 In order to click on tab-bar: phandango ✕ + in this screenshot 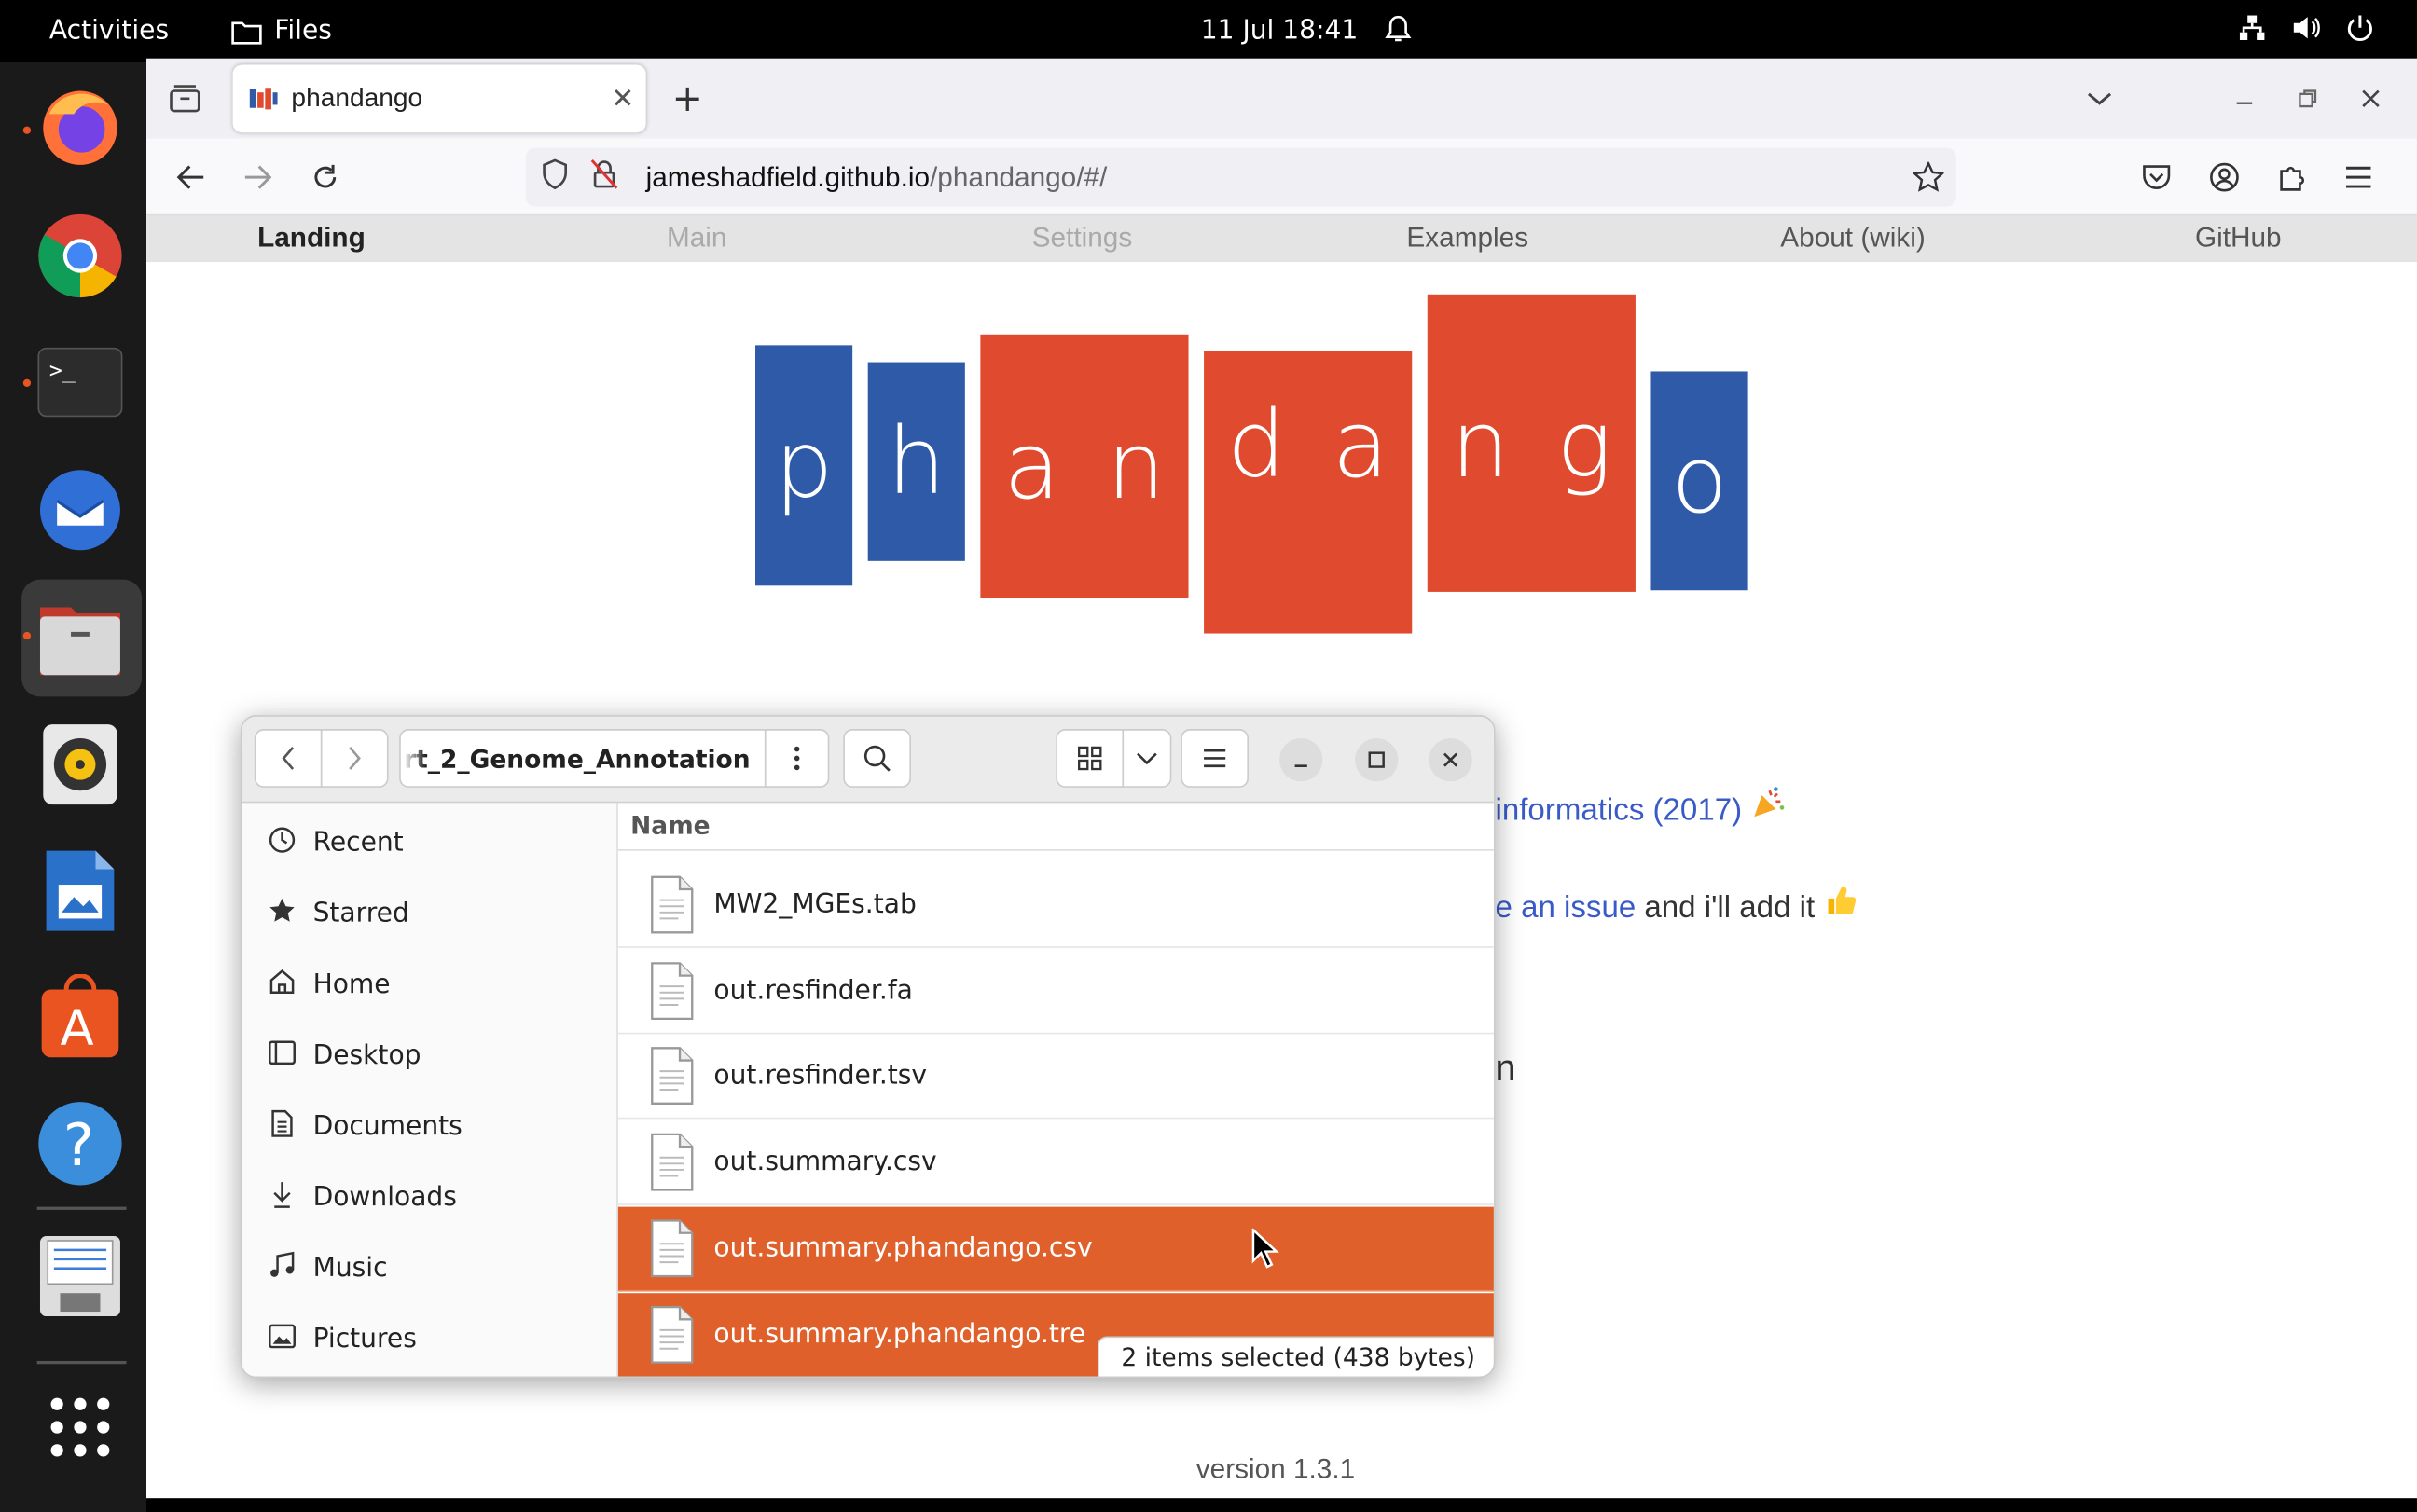, I will do `click(1281, 98)`.